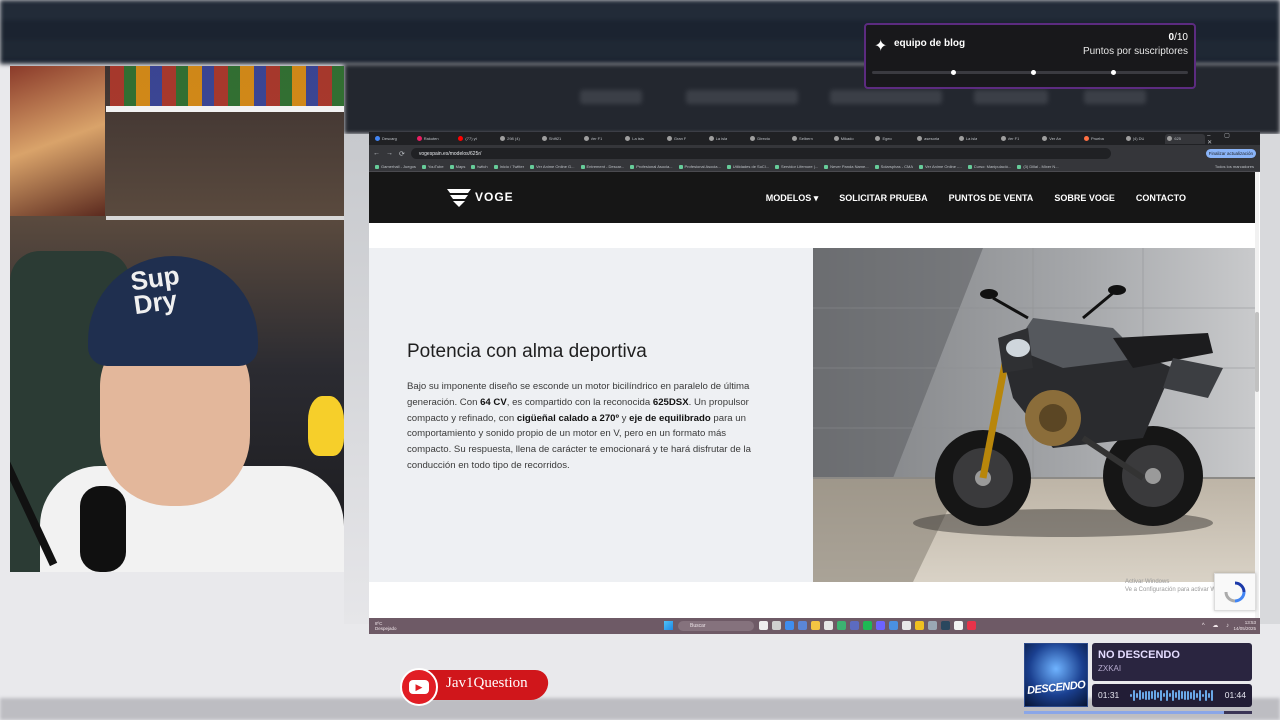 Image resolution: width=1280 pixels, height=720 pixels. What do you see at coordinates (971, 138) in the screenshot?
I see `tab-label: La isla` at bounding box center [971, 138].